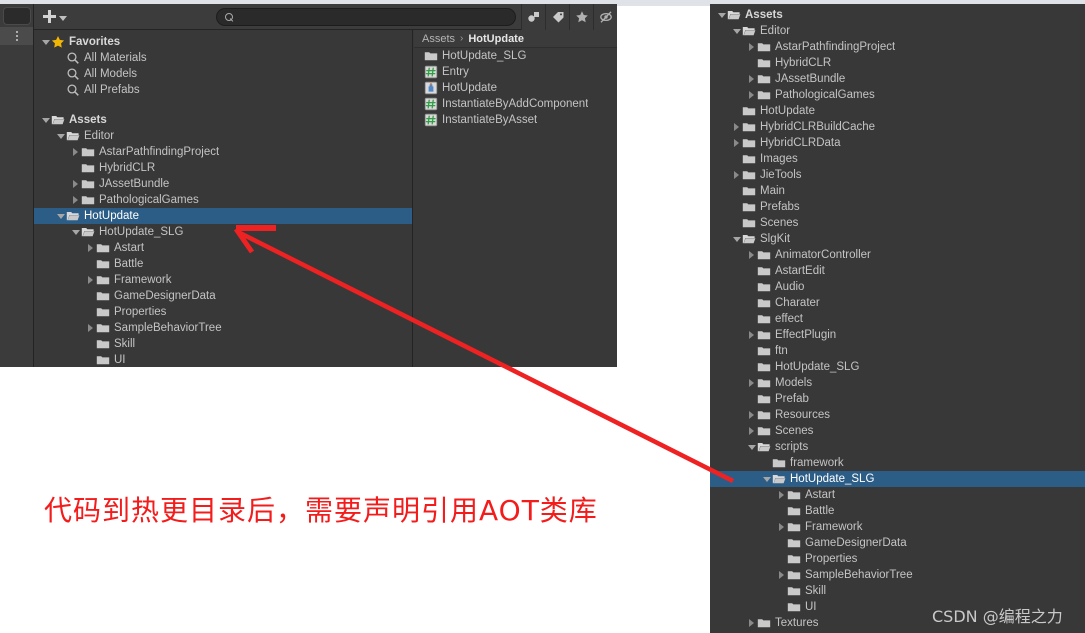 The width and height of the screenshot is (1085, 633). I want to click on file-list-item: InstantiateByAsset, so click(515, 120).